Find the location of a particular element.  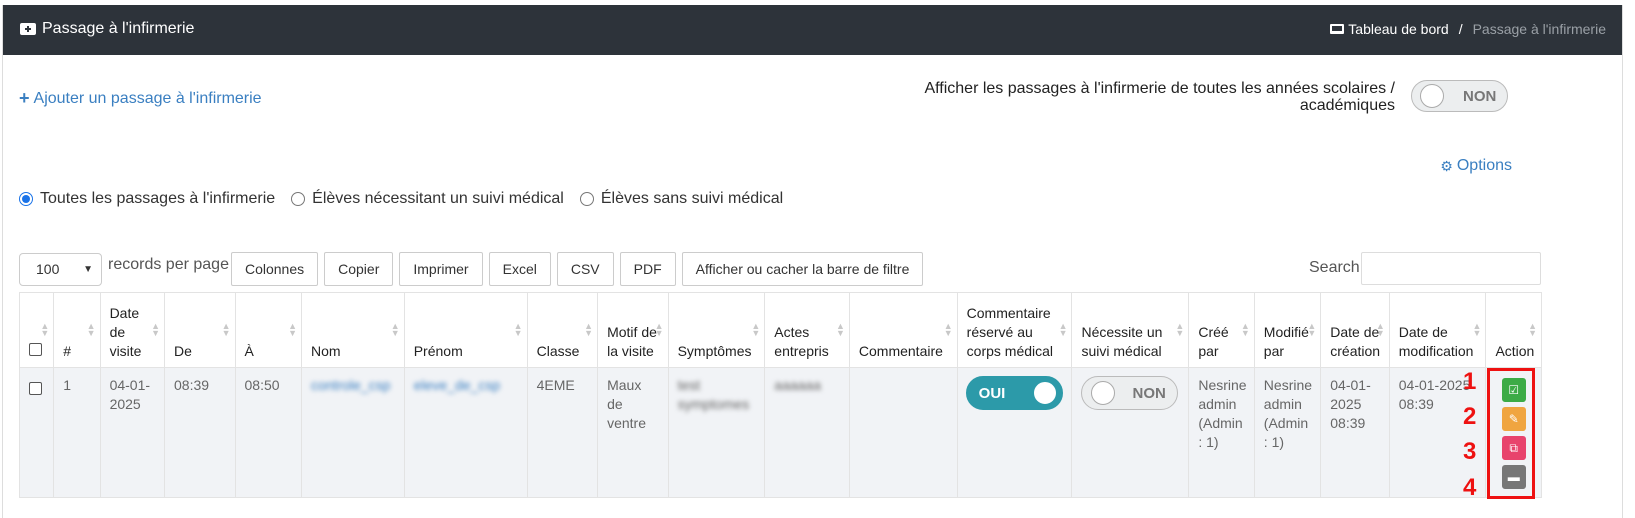

student-name-link: controle_csp is located at coordinates (350, 385).